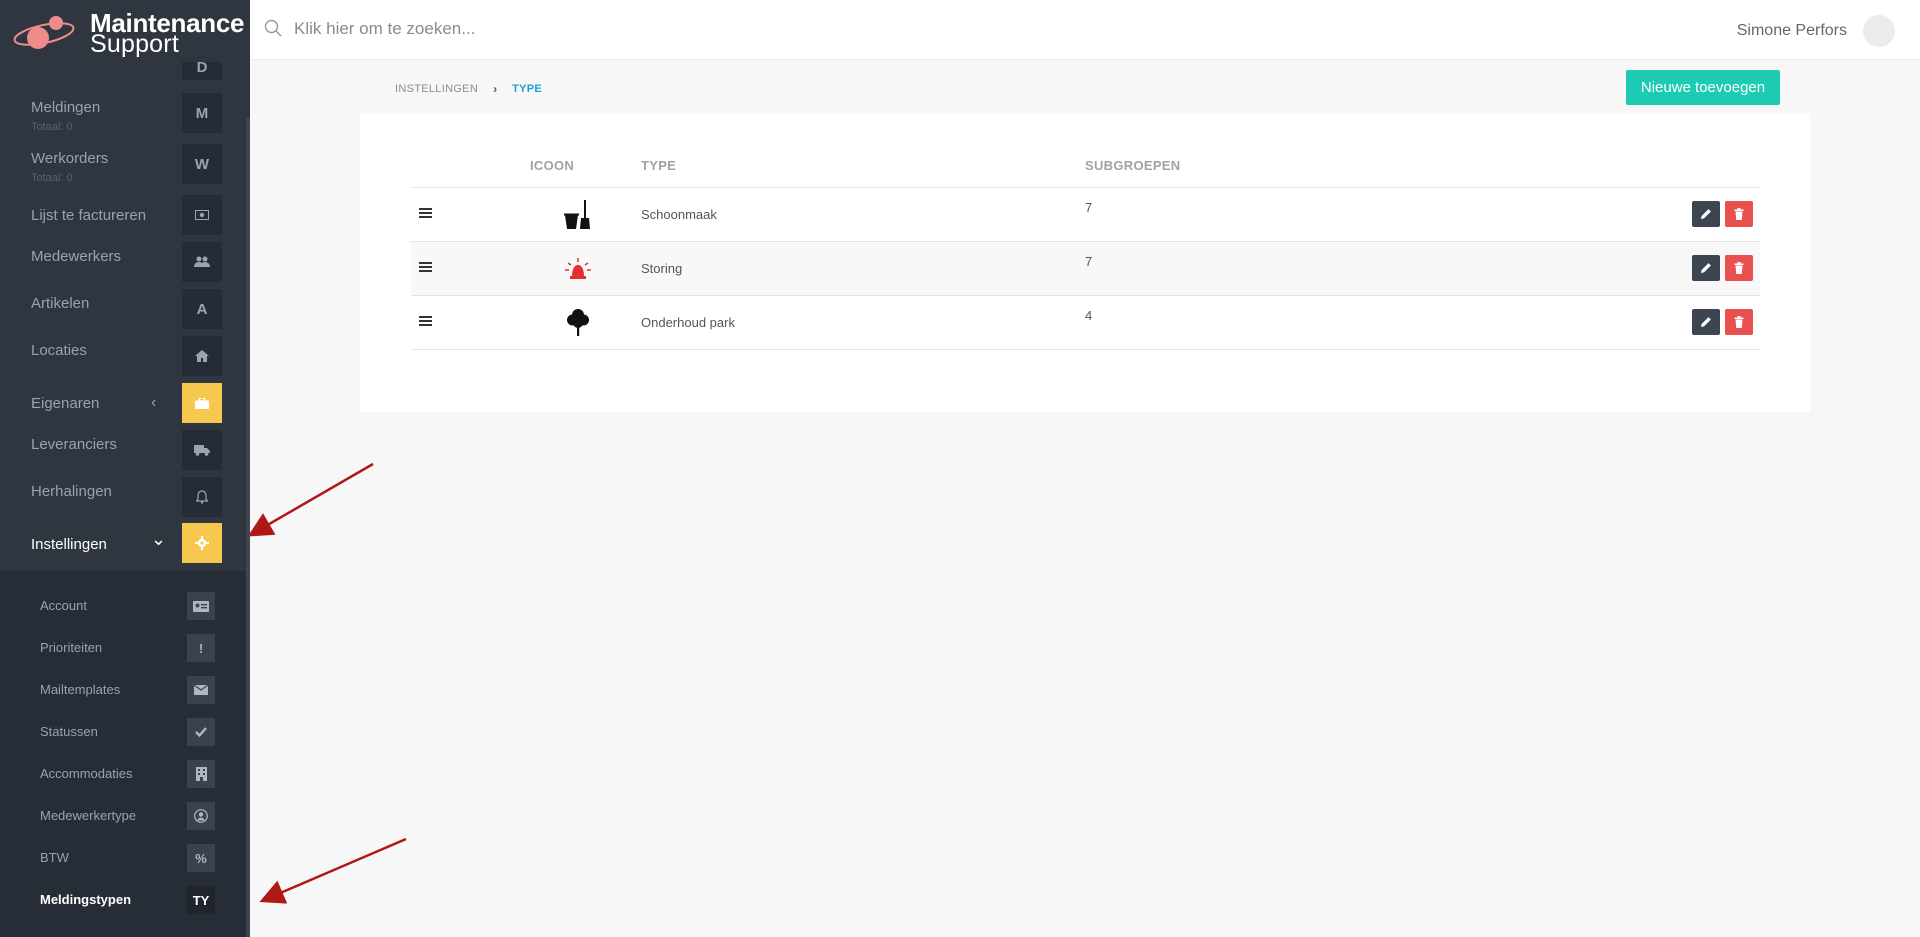  I want to click on sidebar-item-label: Locaties, so click(59, 350).